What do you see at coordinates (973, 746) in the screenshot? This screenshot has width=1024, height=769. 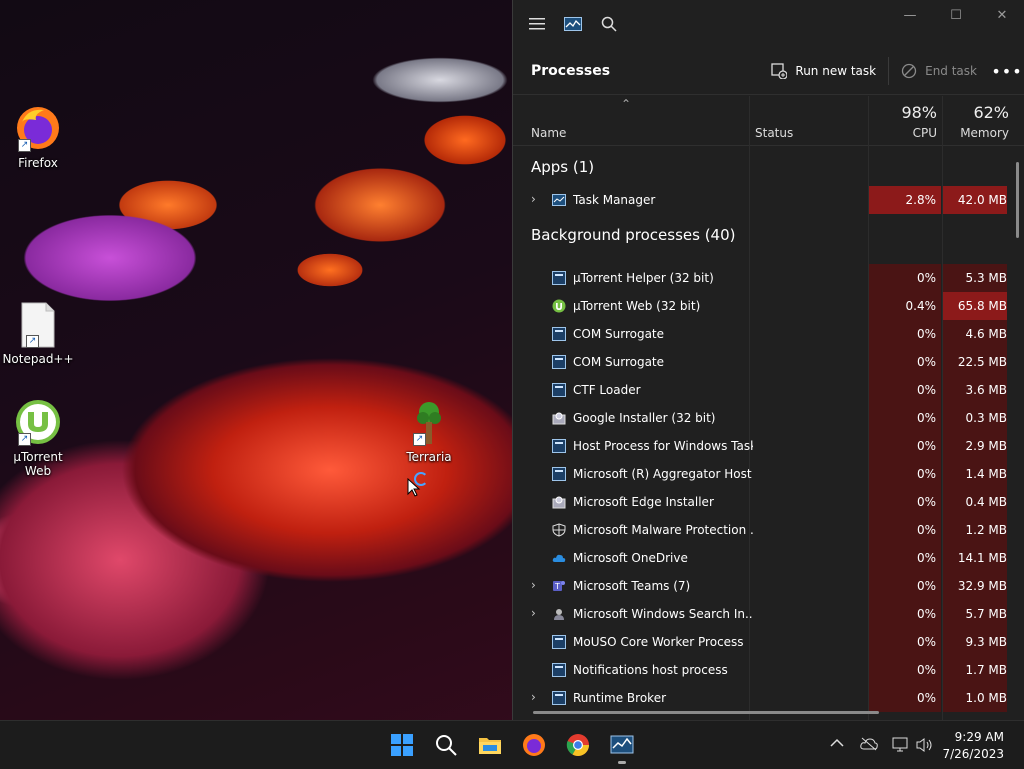 I see `clock: 9:29 AM 7/26/2023` at bounding box center [973, 746].